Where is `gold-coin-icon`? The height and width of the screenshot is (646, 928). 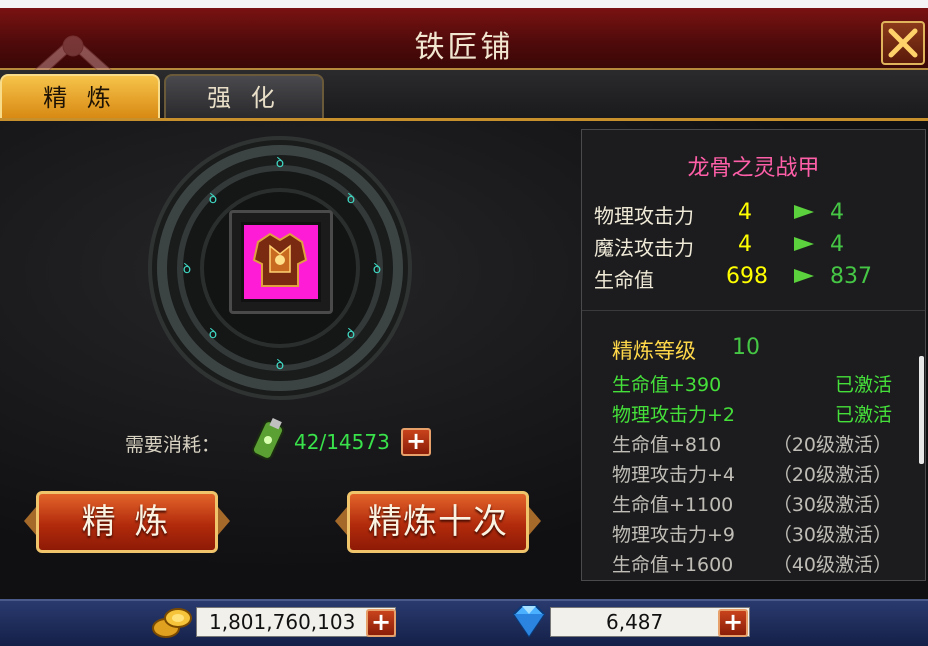 gold-coin-icon is located at coordinates (172, 623).